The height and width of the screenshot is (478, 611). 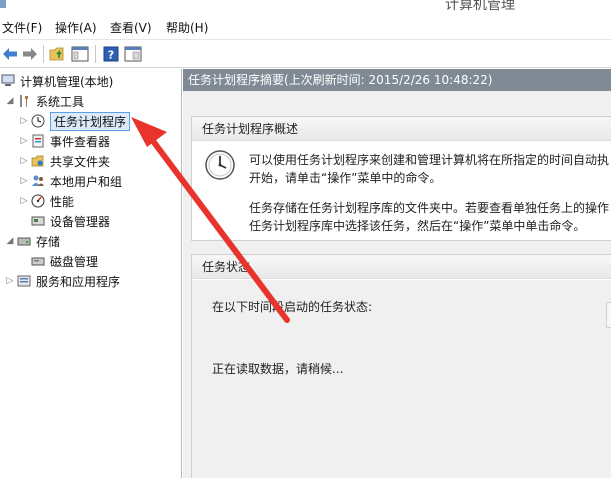 I want to click on menu-bar: 文件(F) 操作(A) 查看(V) 帮助(H), so click(x=305, y=27).